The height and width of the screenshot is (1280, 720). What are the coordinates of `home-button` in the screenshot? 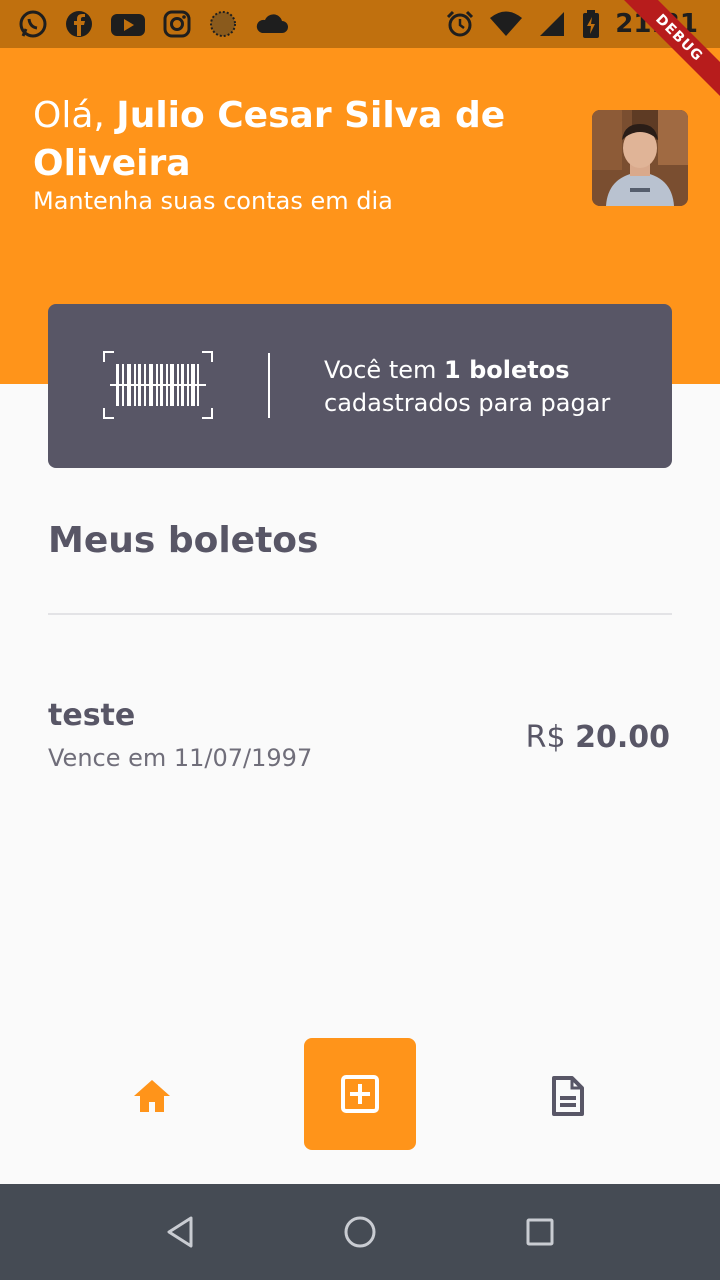 It's located at (152, 1096).